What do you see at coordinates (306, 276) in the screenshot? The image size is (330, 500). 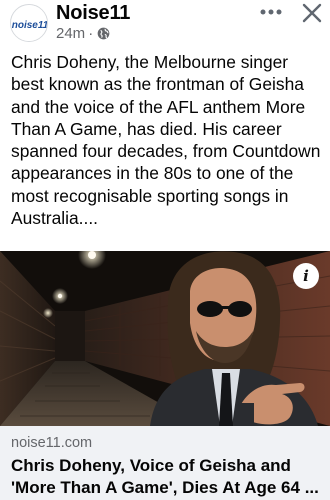 I see `info-icon: i` at bounding box center [306, 276].